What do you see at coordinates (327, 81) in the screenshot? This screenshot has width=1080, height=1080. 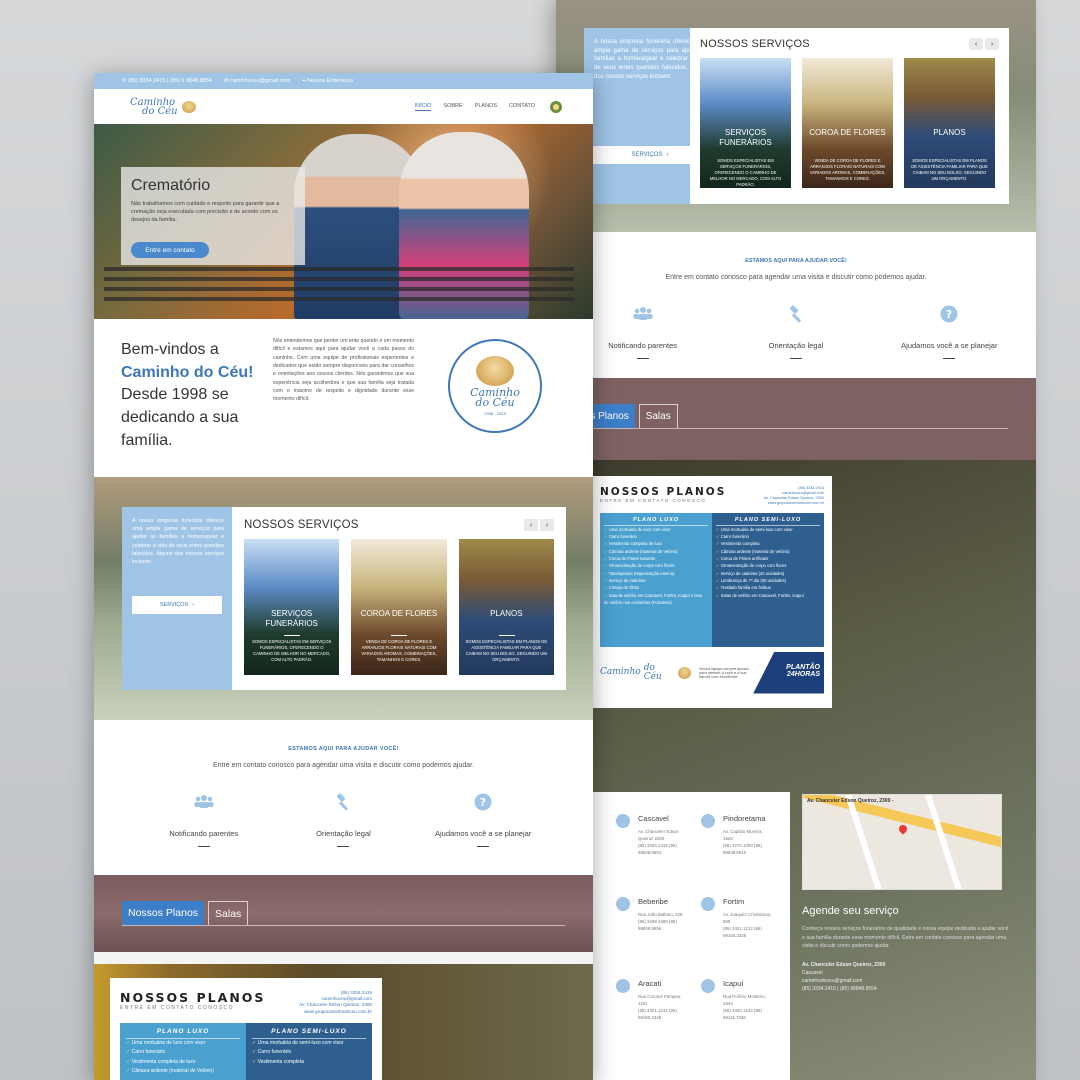 I see `topbar-location: ⌖ Nossos Endereços` at bounding box center [327, 81].